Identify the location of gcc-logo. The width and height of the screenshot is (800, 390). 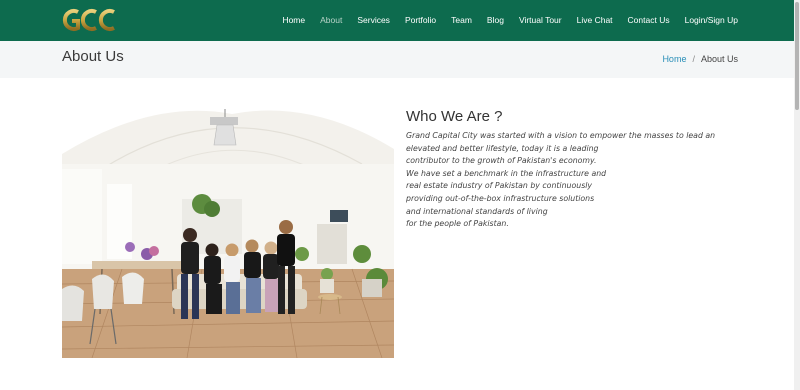
(90, 20).